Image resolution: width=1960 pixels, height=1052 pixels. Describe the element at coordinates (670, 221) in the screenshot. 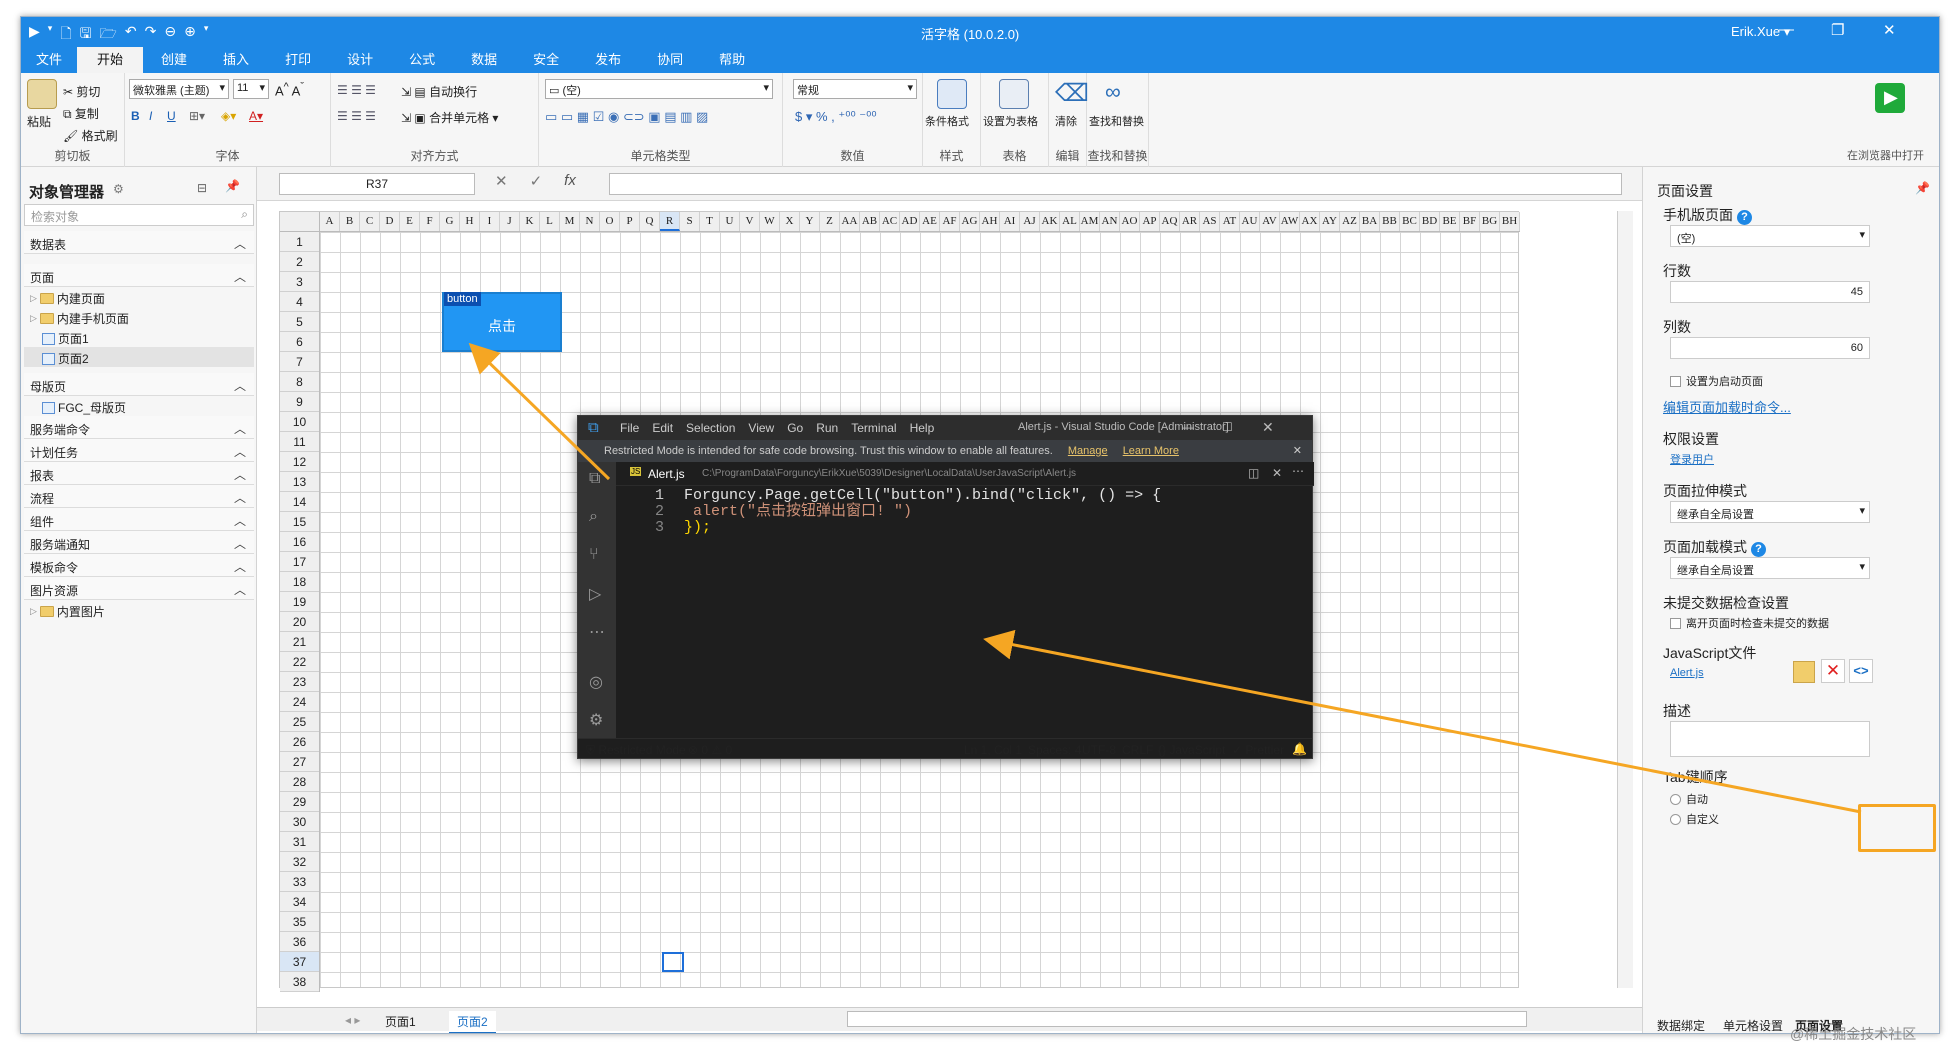

I see `column-header: R` at that location.